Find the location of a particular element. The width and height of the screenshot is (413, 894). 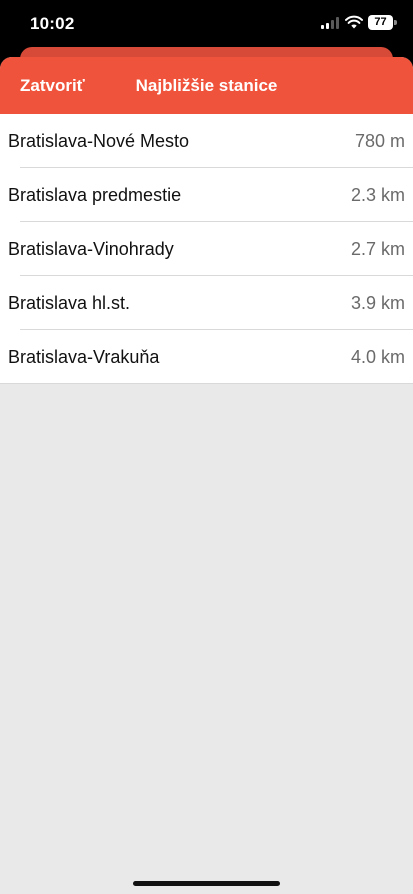

status-bar: 10:02 77 is located at coordinates (206, 24).